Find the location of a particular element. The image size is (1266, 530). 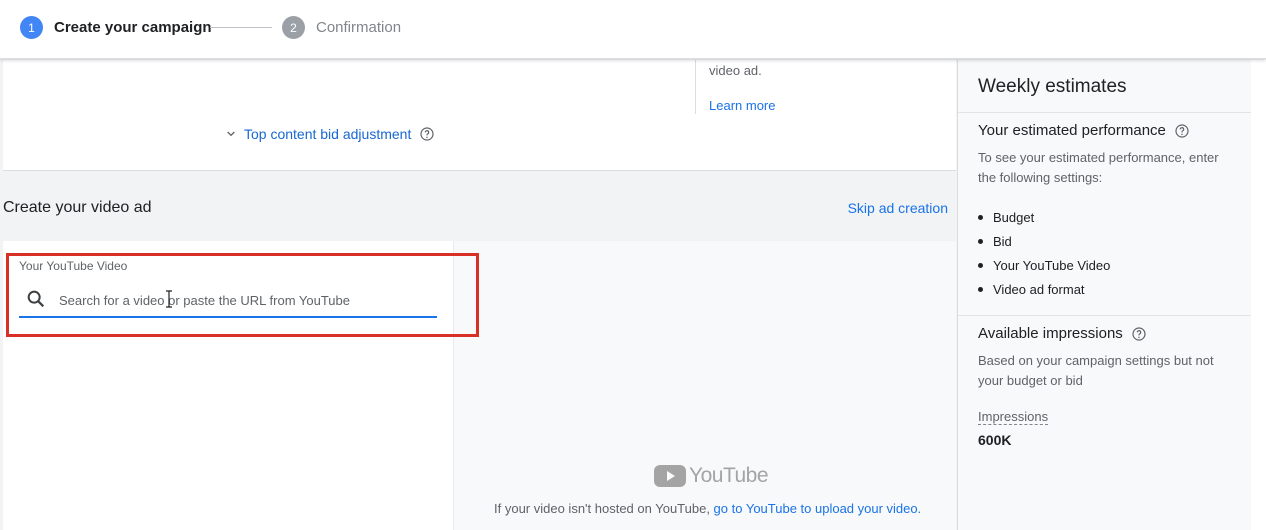

video-search-field is located at coordinates (228, 300).